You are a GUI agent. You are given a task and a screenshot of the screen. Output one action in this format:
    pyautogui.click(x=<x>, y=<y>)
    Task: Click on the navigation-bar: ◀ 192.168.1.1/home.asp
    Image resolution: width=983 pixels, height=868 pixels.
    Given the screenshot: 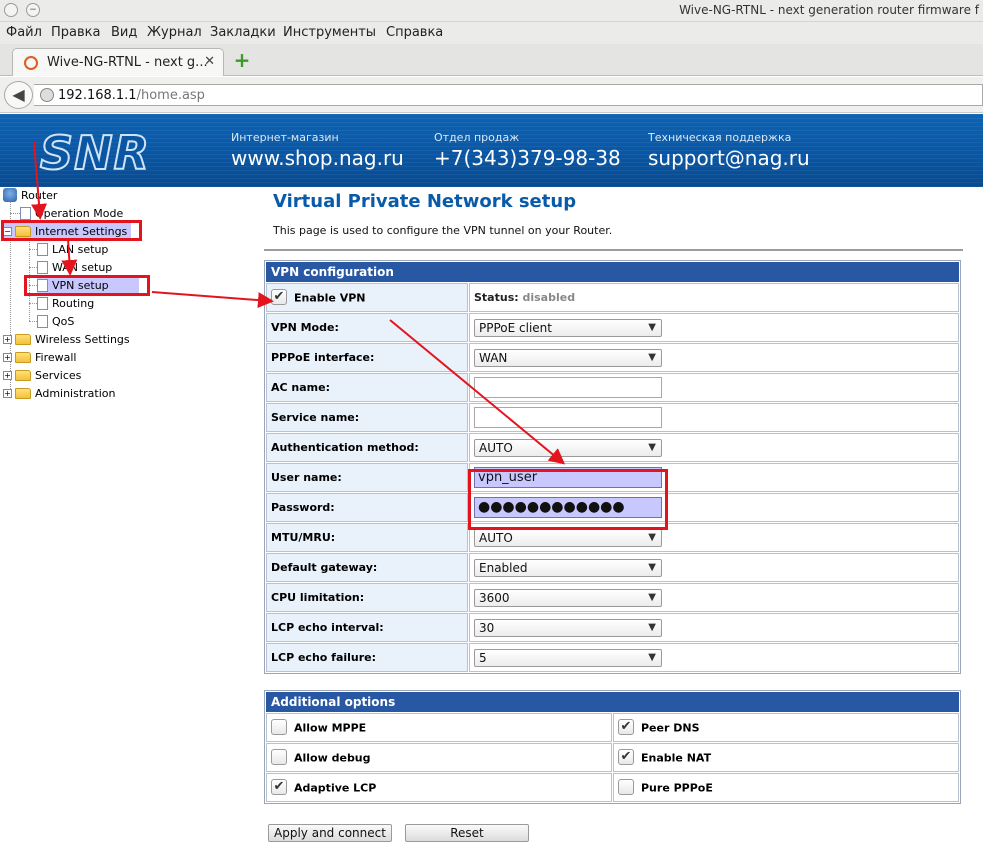 What is the action you would take?
    pyautogui.click(x=491, y=95)
    